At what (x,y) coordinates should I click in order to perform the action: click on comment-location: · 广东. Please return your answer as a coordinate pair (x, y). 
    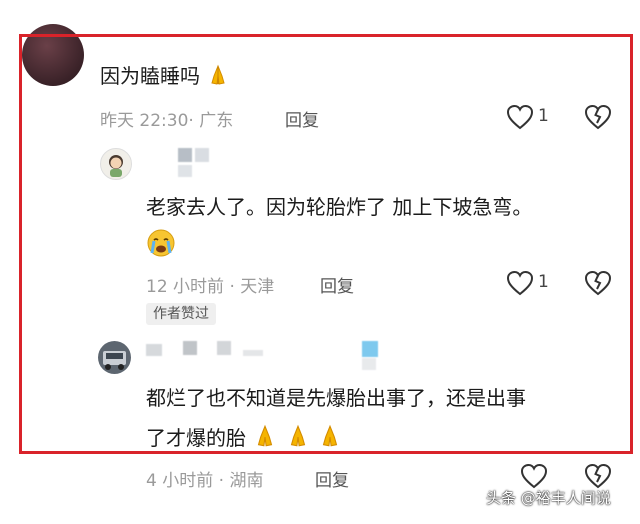
    Looking at the image, I should click on (211, 121).